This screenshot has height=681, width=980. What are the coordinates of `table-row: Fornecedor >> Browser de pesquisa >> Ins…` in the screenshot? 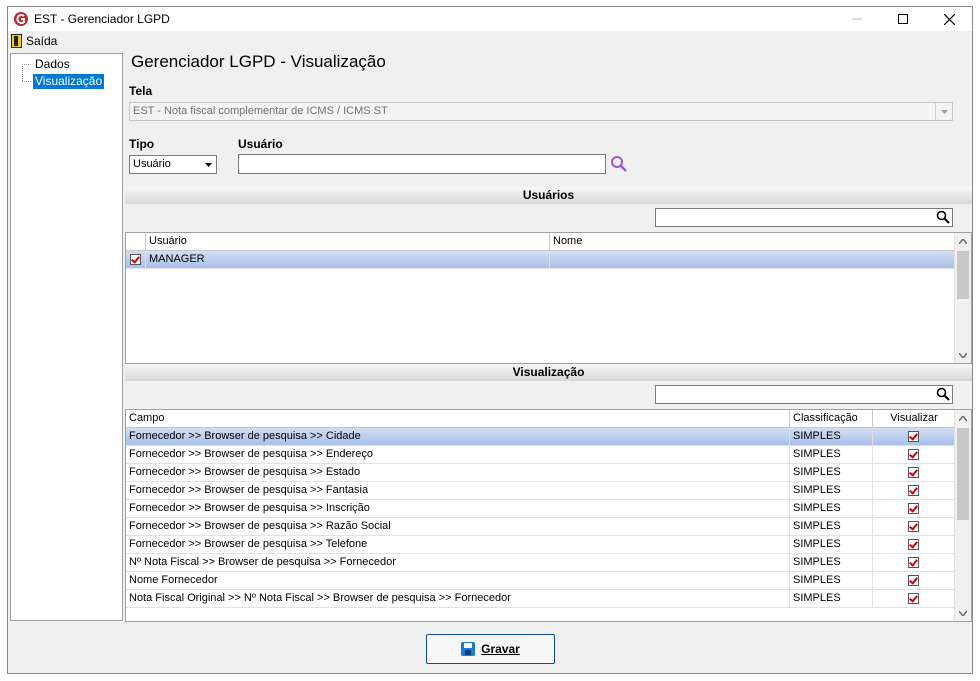 It's located at (540, 509).